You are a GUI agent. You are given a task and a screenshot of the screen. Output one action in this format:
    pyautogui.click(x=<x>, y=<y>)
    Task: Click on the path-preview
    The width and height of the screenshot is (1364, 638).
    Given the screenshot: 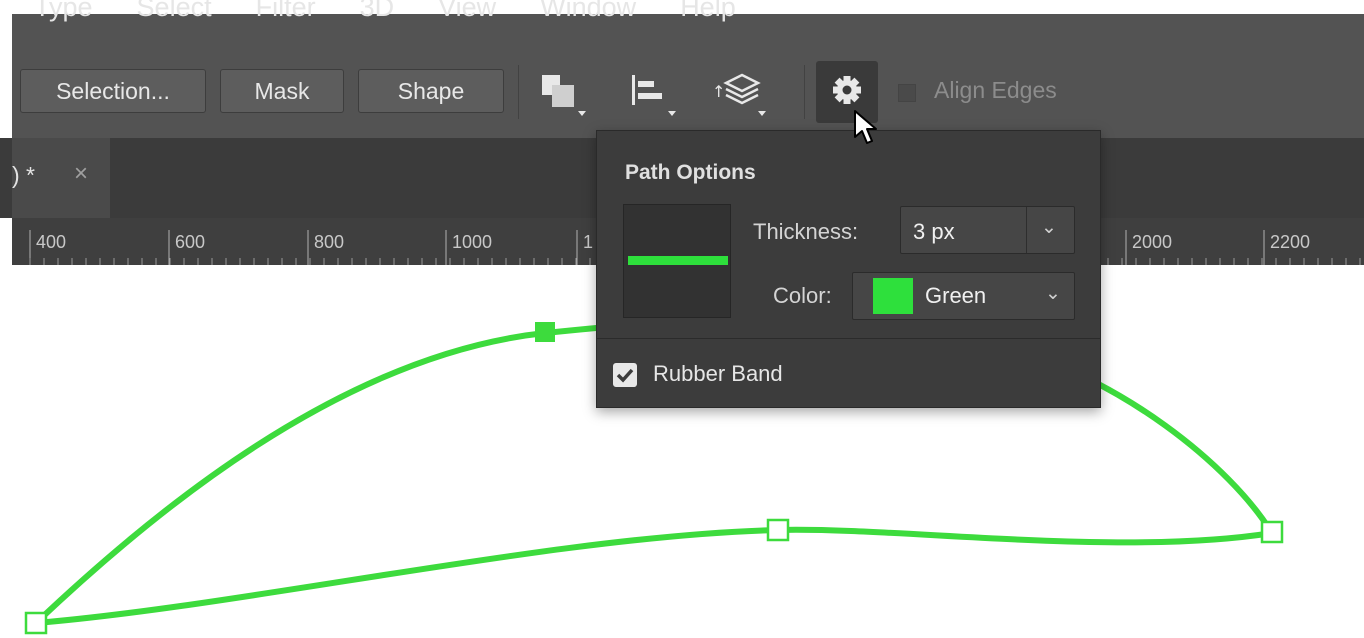 What is the action you would take?
    pyautogui.click(x=677, y=261)
    